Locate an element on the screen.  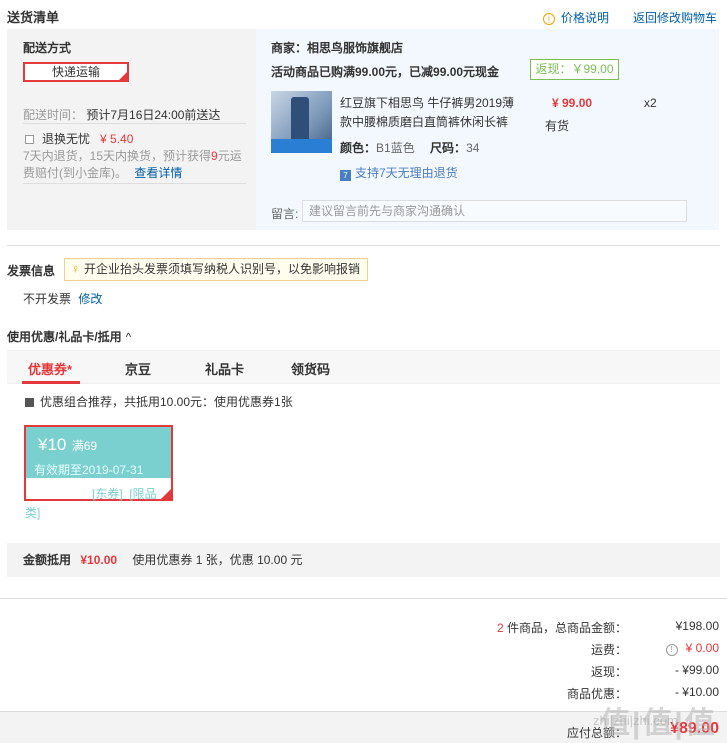
product-attrs: 颜色：B1蓝色 尺码：34 is located at coordinates (410, 148).